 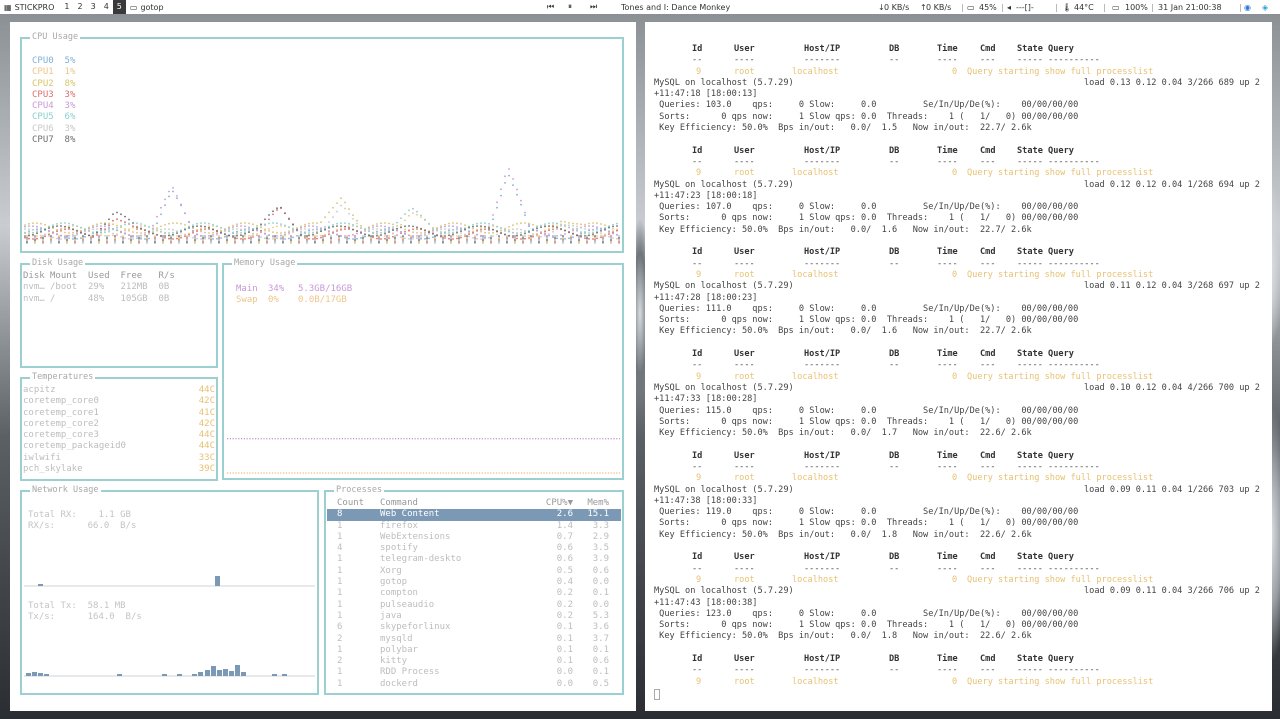 I want to click on process-row: 1 java 0.2 5.3, so click(x=474, y=616).